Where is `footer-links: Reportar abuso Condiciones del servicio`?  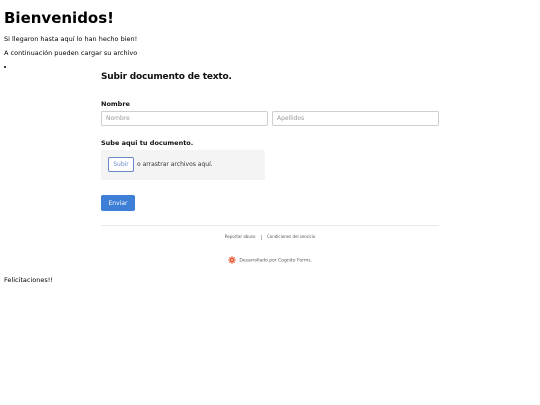 footer-links: Reportar abuso Condiciones del servicio is located at coordinates (270, 237).